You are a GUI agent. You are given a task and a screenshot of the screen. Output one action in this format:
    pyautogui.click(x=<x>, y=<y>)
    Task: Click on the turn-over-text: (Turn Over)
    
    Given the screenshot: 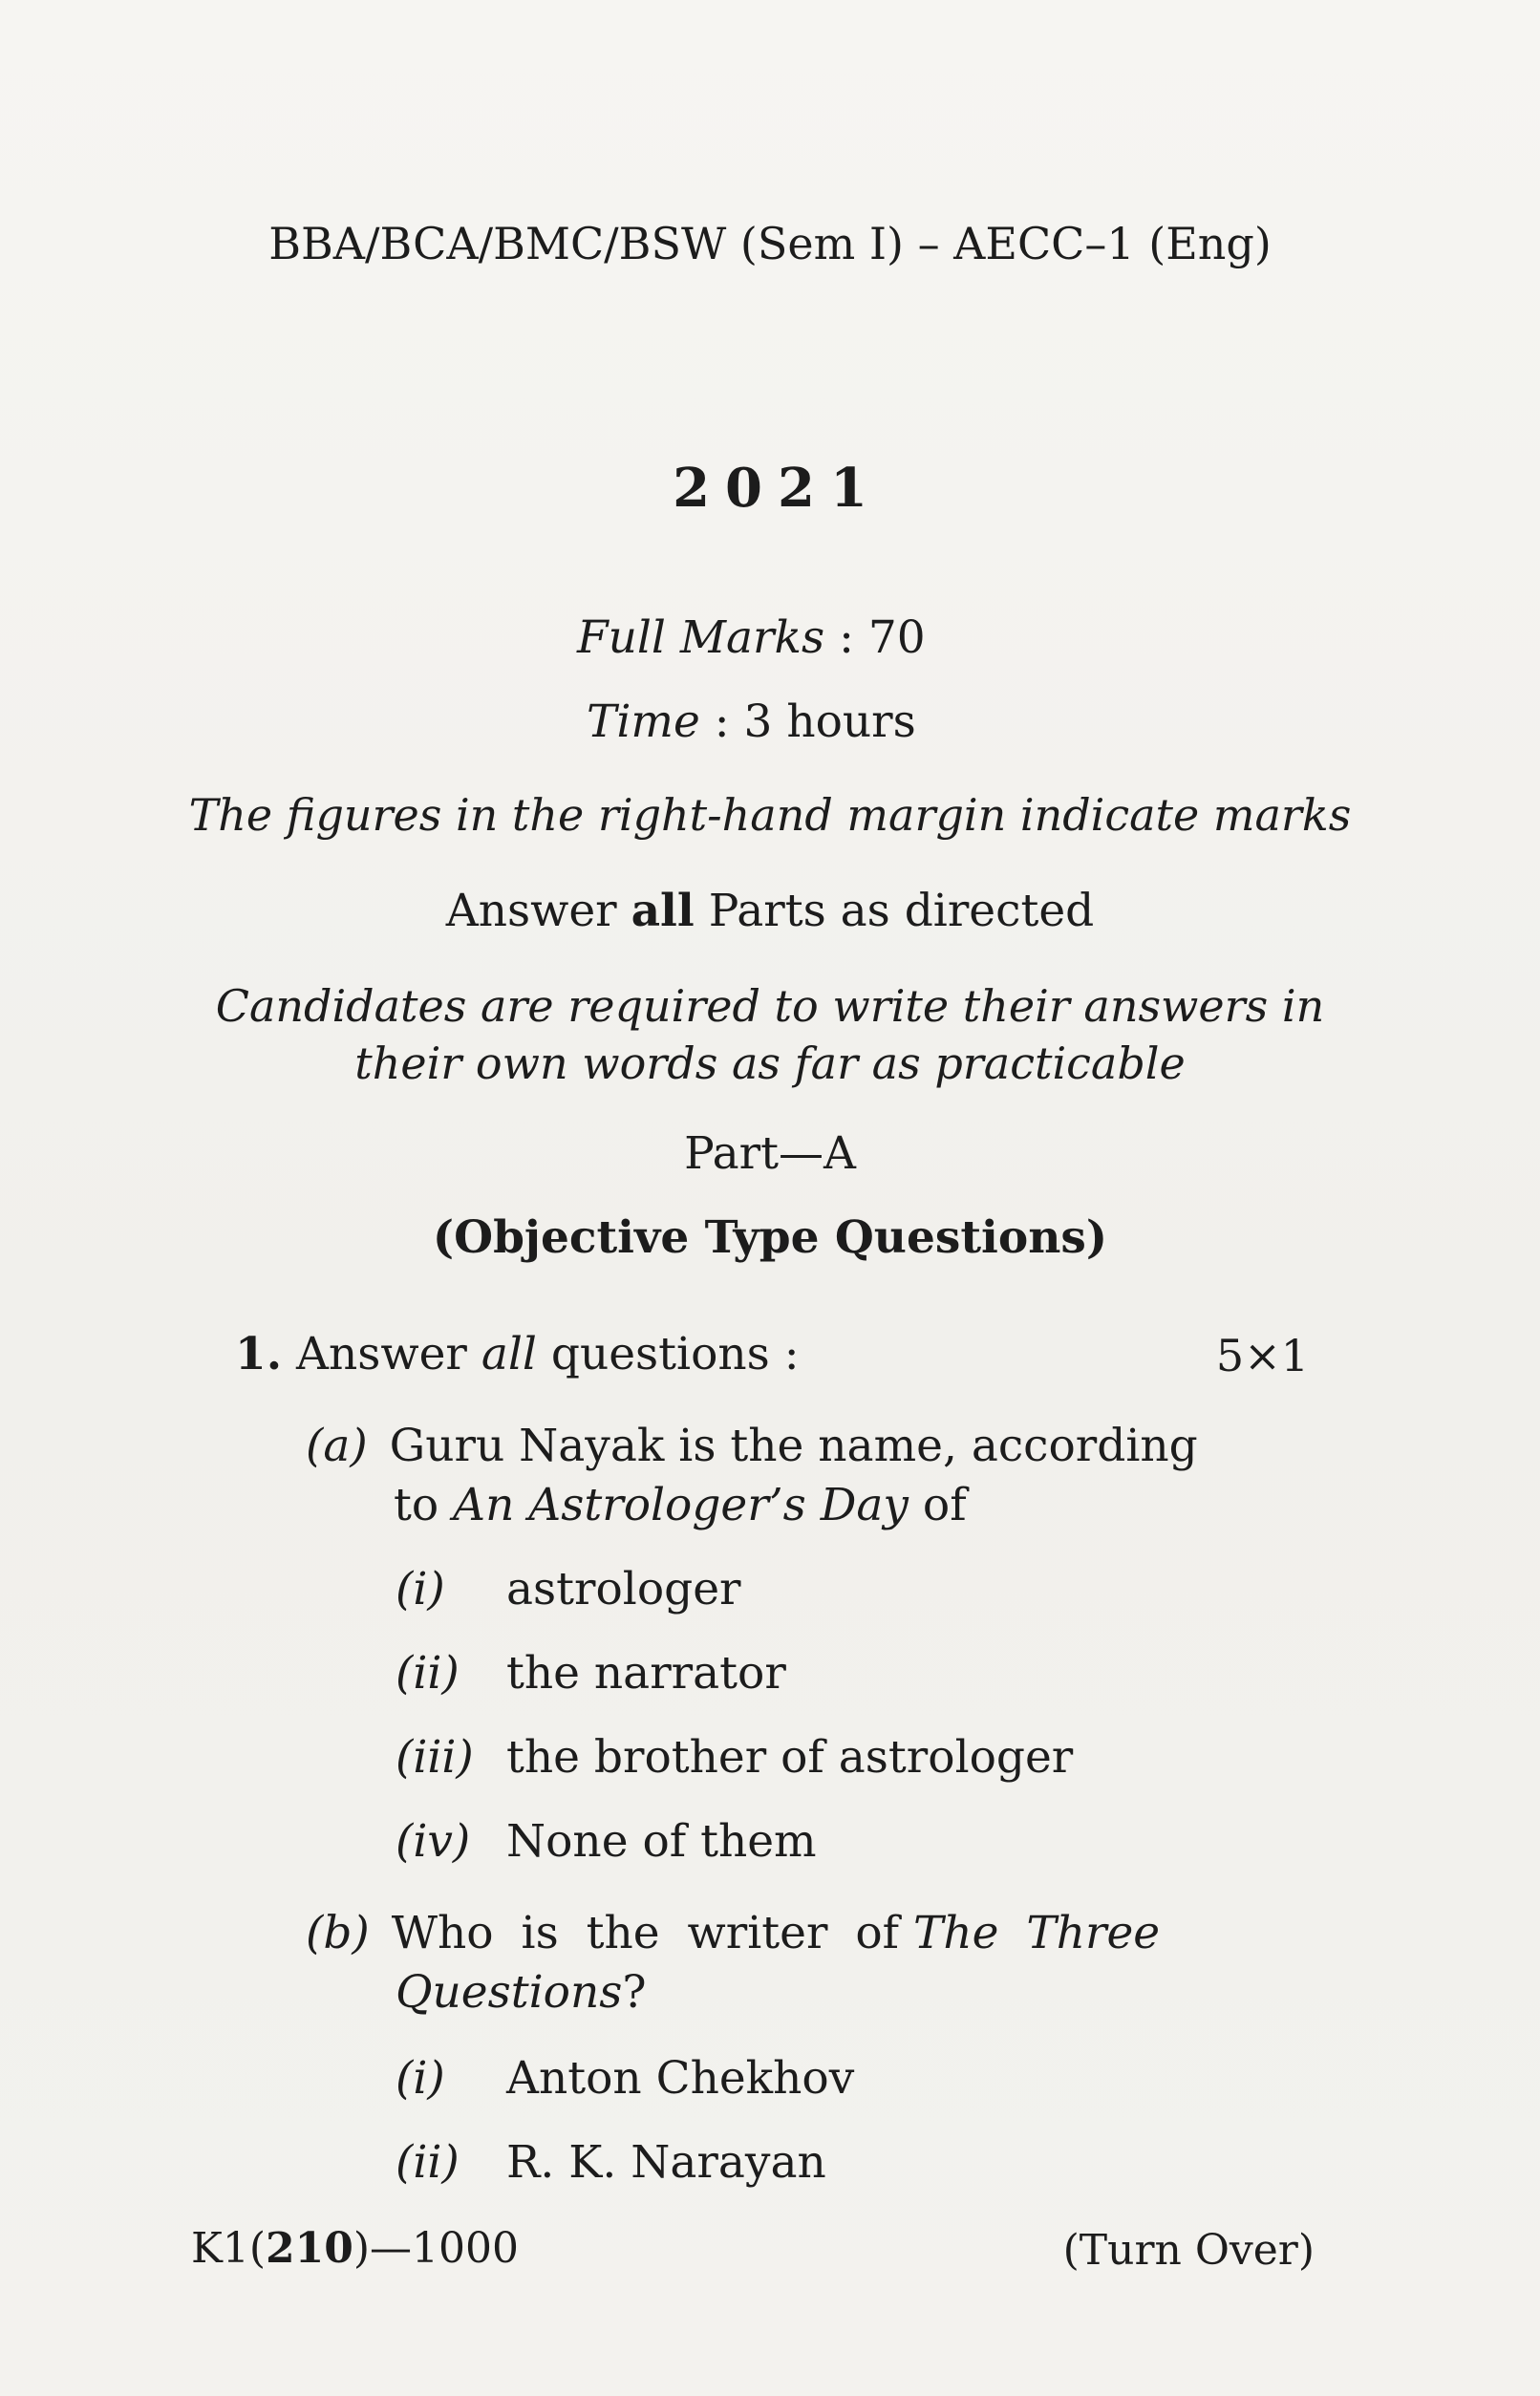 What is the action you would take?
    pyautogui.click(x=1188, y=2250)
    